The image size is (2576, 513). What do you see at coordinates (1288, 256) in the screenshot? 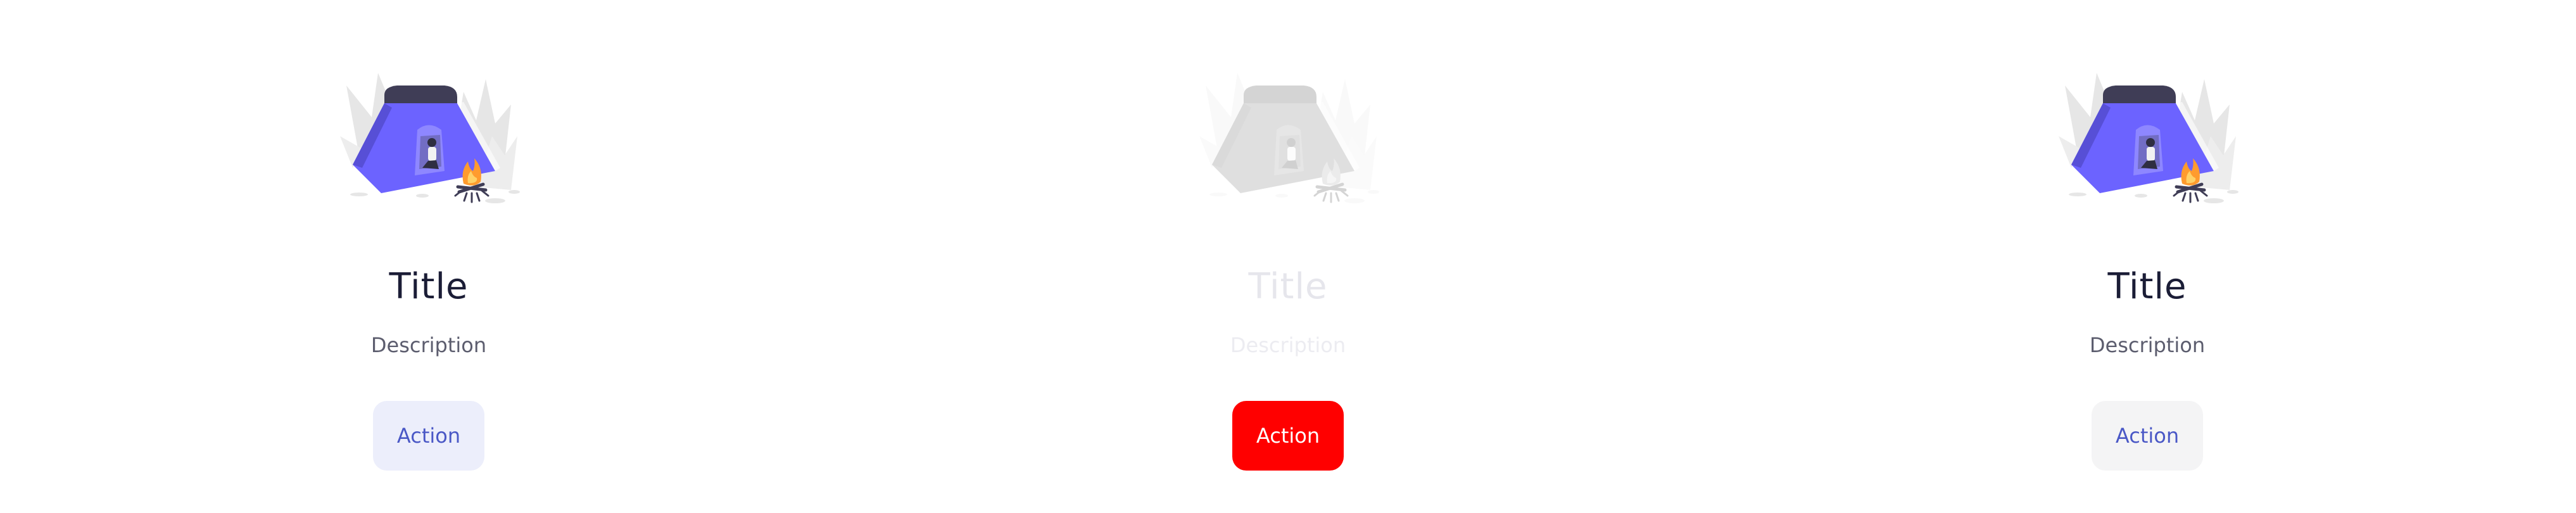
I see `empty-state-card-2: Title Description Action` at bounding box center [1288, 256].